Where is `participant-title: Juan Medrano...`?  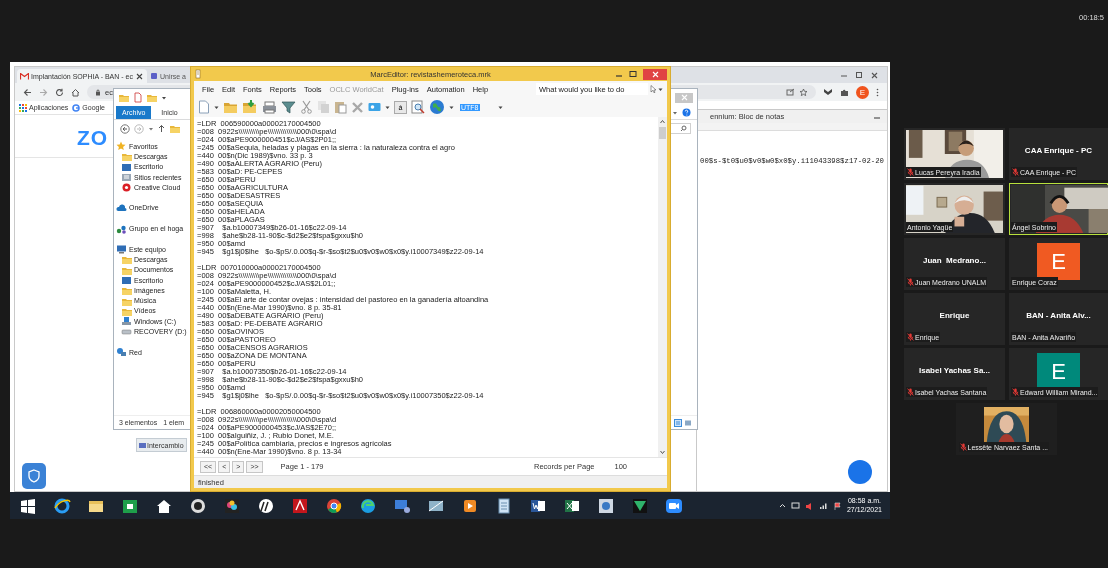 participant-title: Juan Medrano... is located at coordinates (954, 260).